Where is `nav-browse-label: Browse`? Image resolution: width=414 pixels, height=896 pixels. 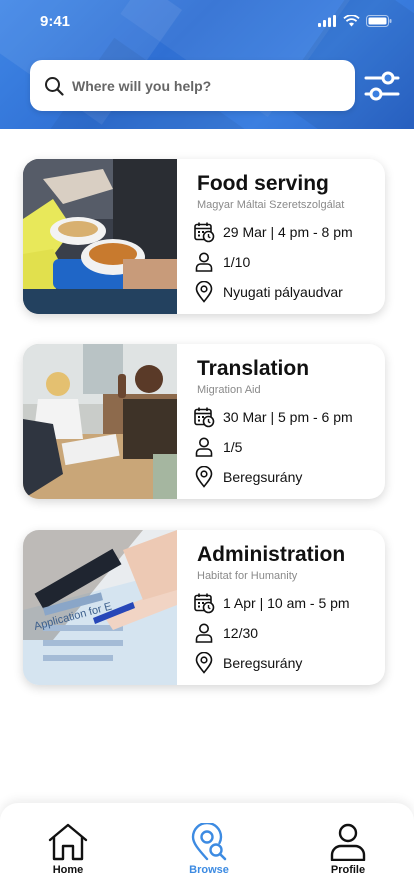
nav-browse-label: Browse is located at coordinates (209, 870).